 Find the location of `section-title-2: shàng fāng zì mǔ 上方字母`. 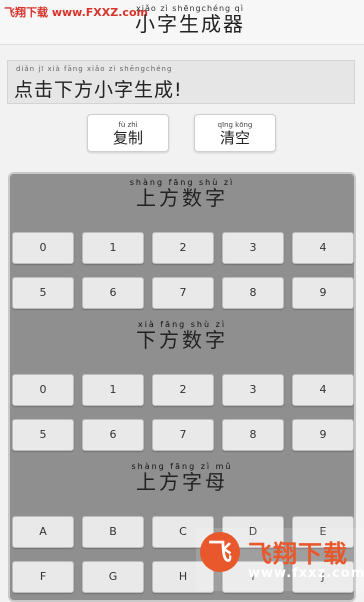

section-title-2: shàng fāng zì mǔ 上方字母 is located at coordinates (182, 477).